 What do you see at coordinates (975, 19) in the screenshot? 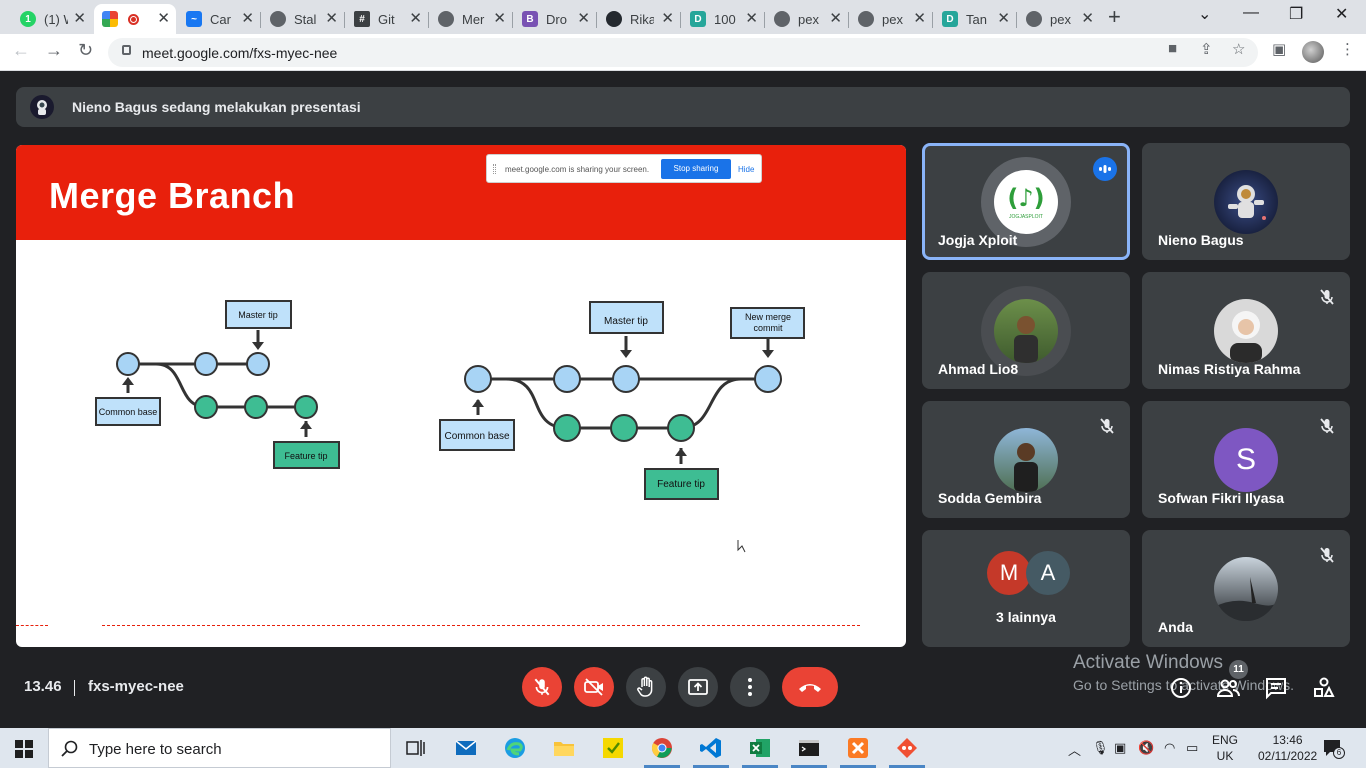
I see `tab-tan: D Tan ✕` at bounding box center [975, 19].